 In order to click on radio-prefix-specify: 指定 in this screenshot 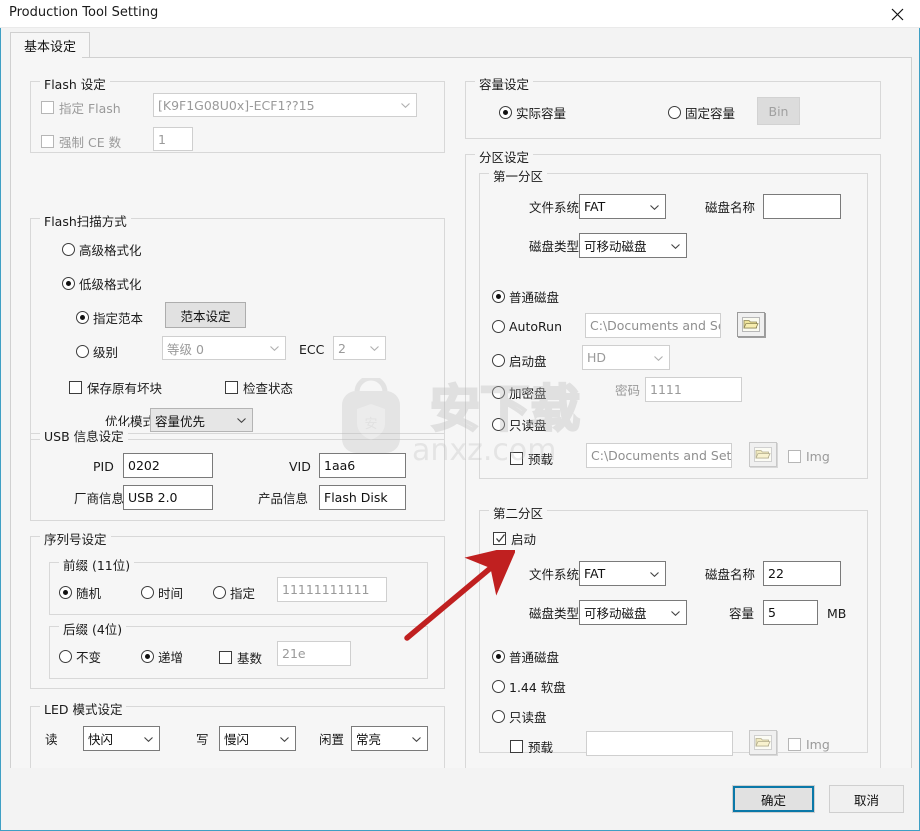, I will do `click(234, 592)`.